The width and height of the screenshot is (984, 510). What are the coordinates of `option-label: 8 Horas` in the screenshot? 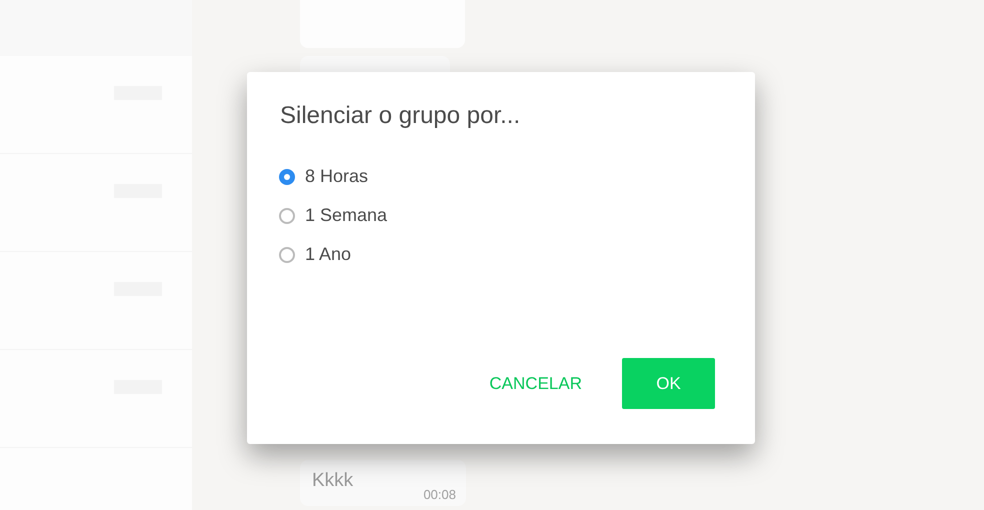 It's located at (336, 176).